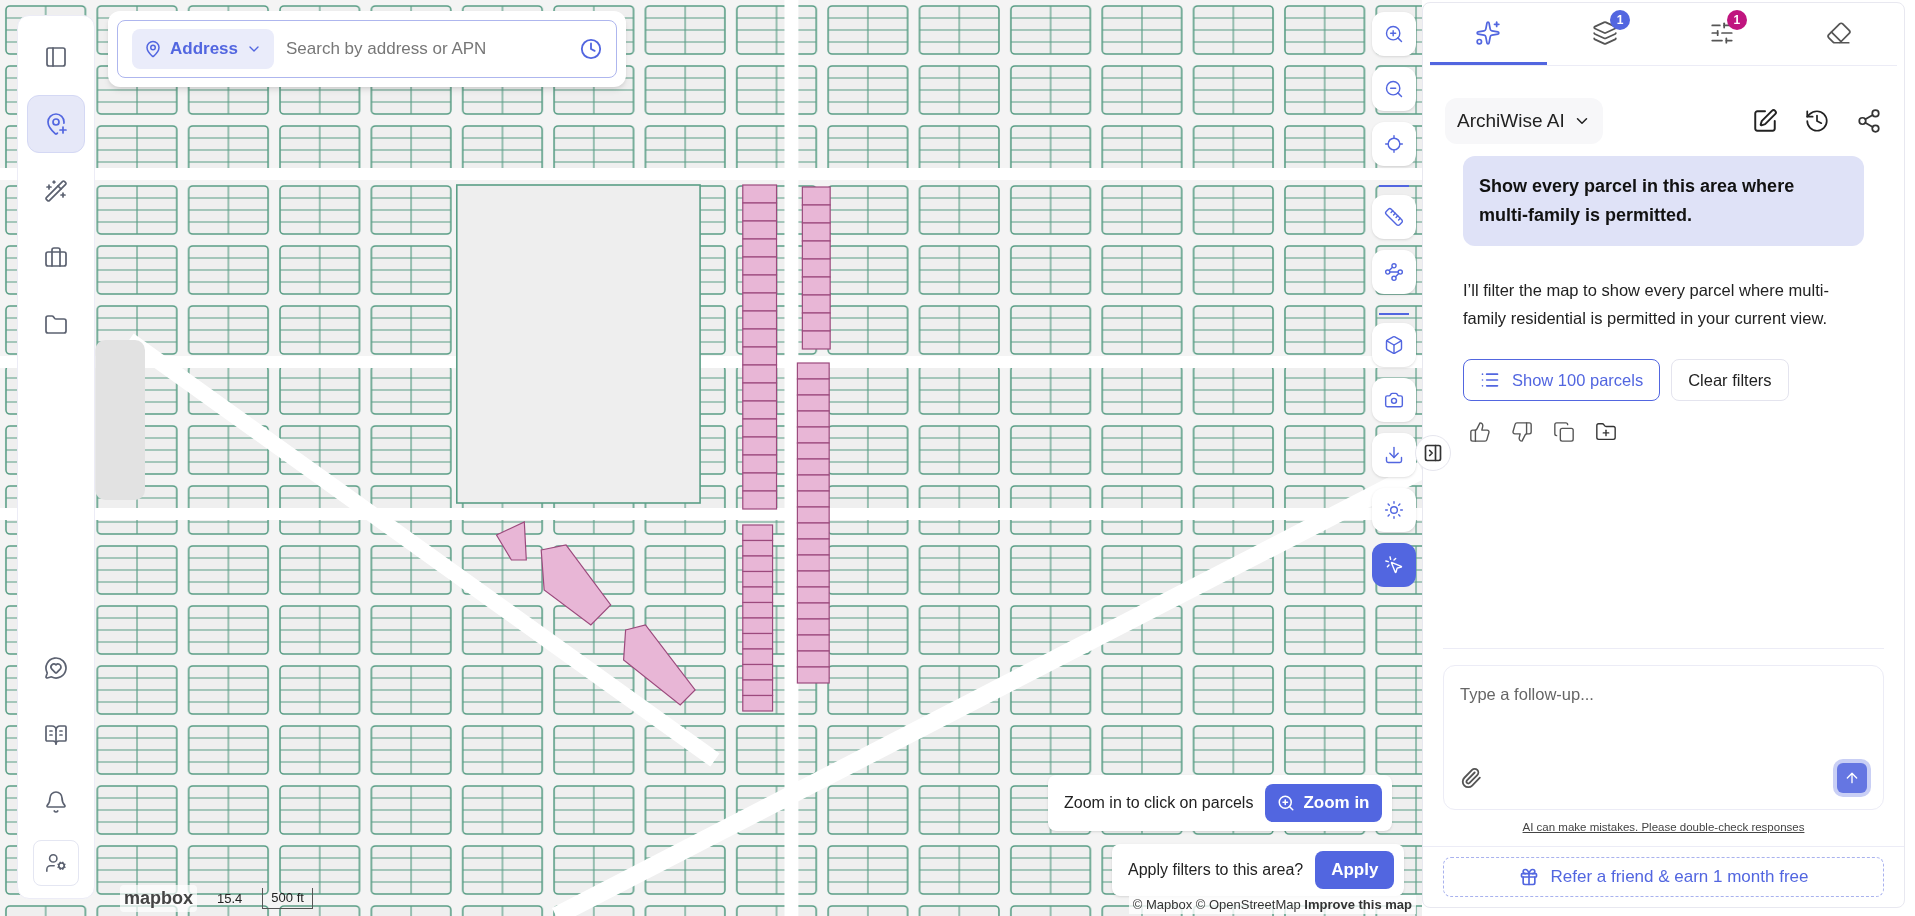 Image resolution: width=1915 pixels, height=916 pixels. Describe the element at coordinates (56, 668) in the screenshot. I see `chat-heart-icon` at that location.